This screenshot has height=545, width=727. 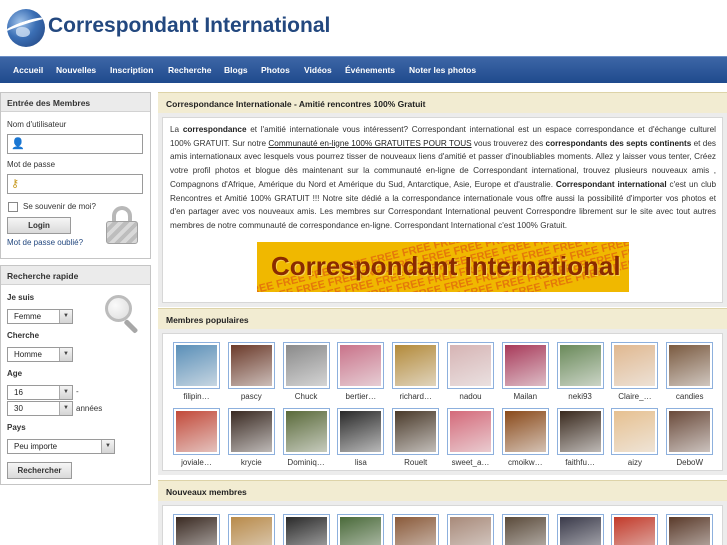 I want to click on nav-nouvelles: Nouvelles, so click(x=76, y=70).